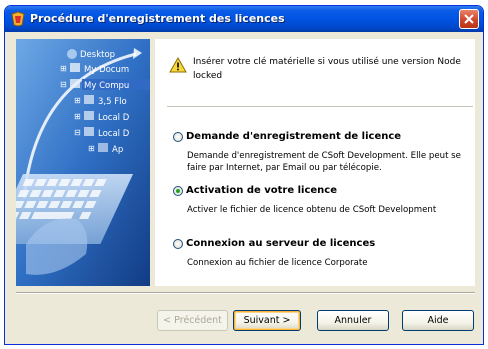 This screenshot has height=349, width=488. What do you see at coordinates (178, 65) in the screenshot?
I see `warning-icon` at bounding box center [178, 65].